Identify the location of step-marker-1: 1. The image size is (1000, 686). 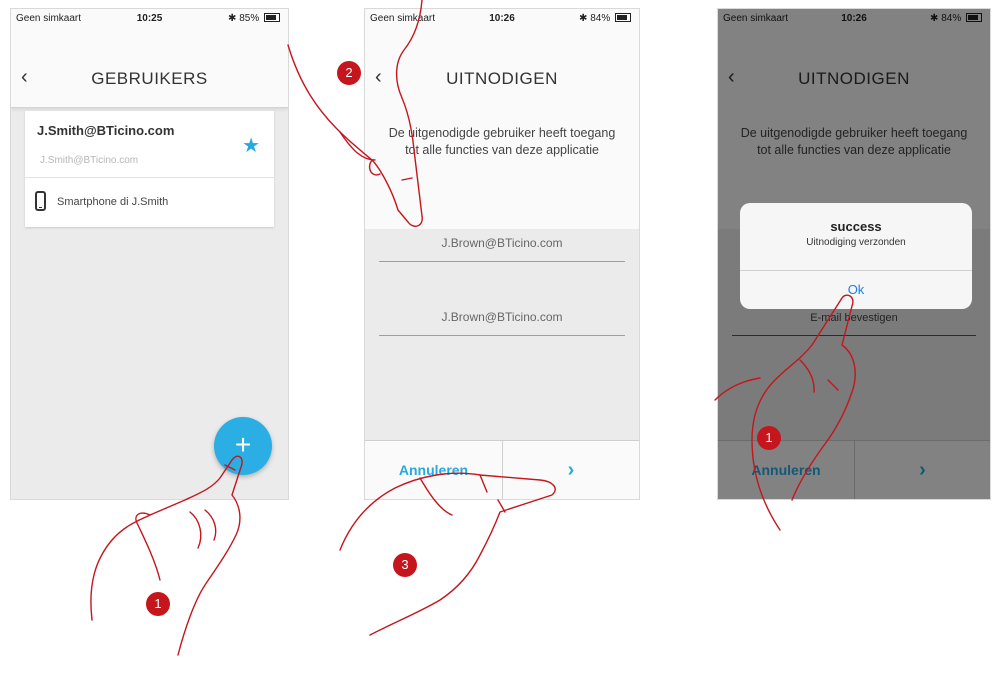
(158, 604).